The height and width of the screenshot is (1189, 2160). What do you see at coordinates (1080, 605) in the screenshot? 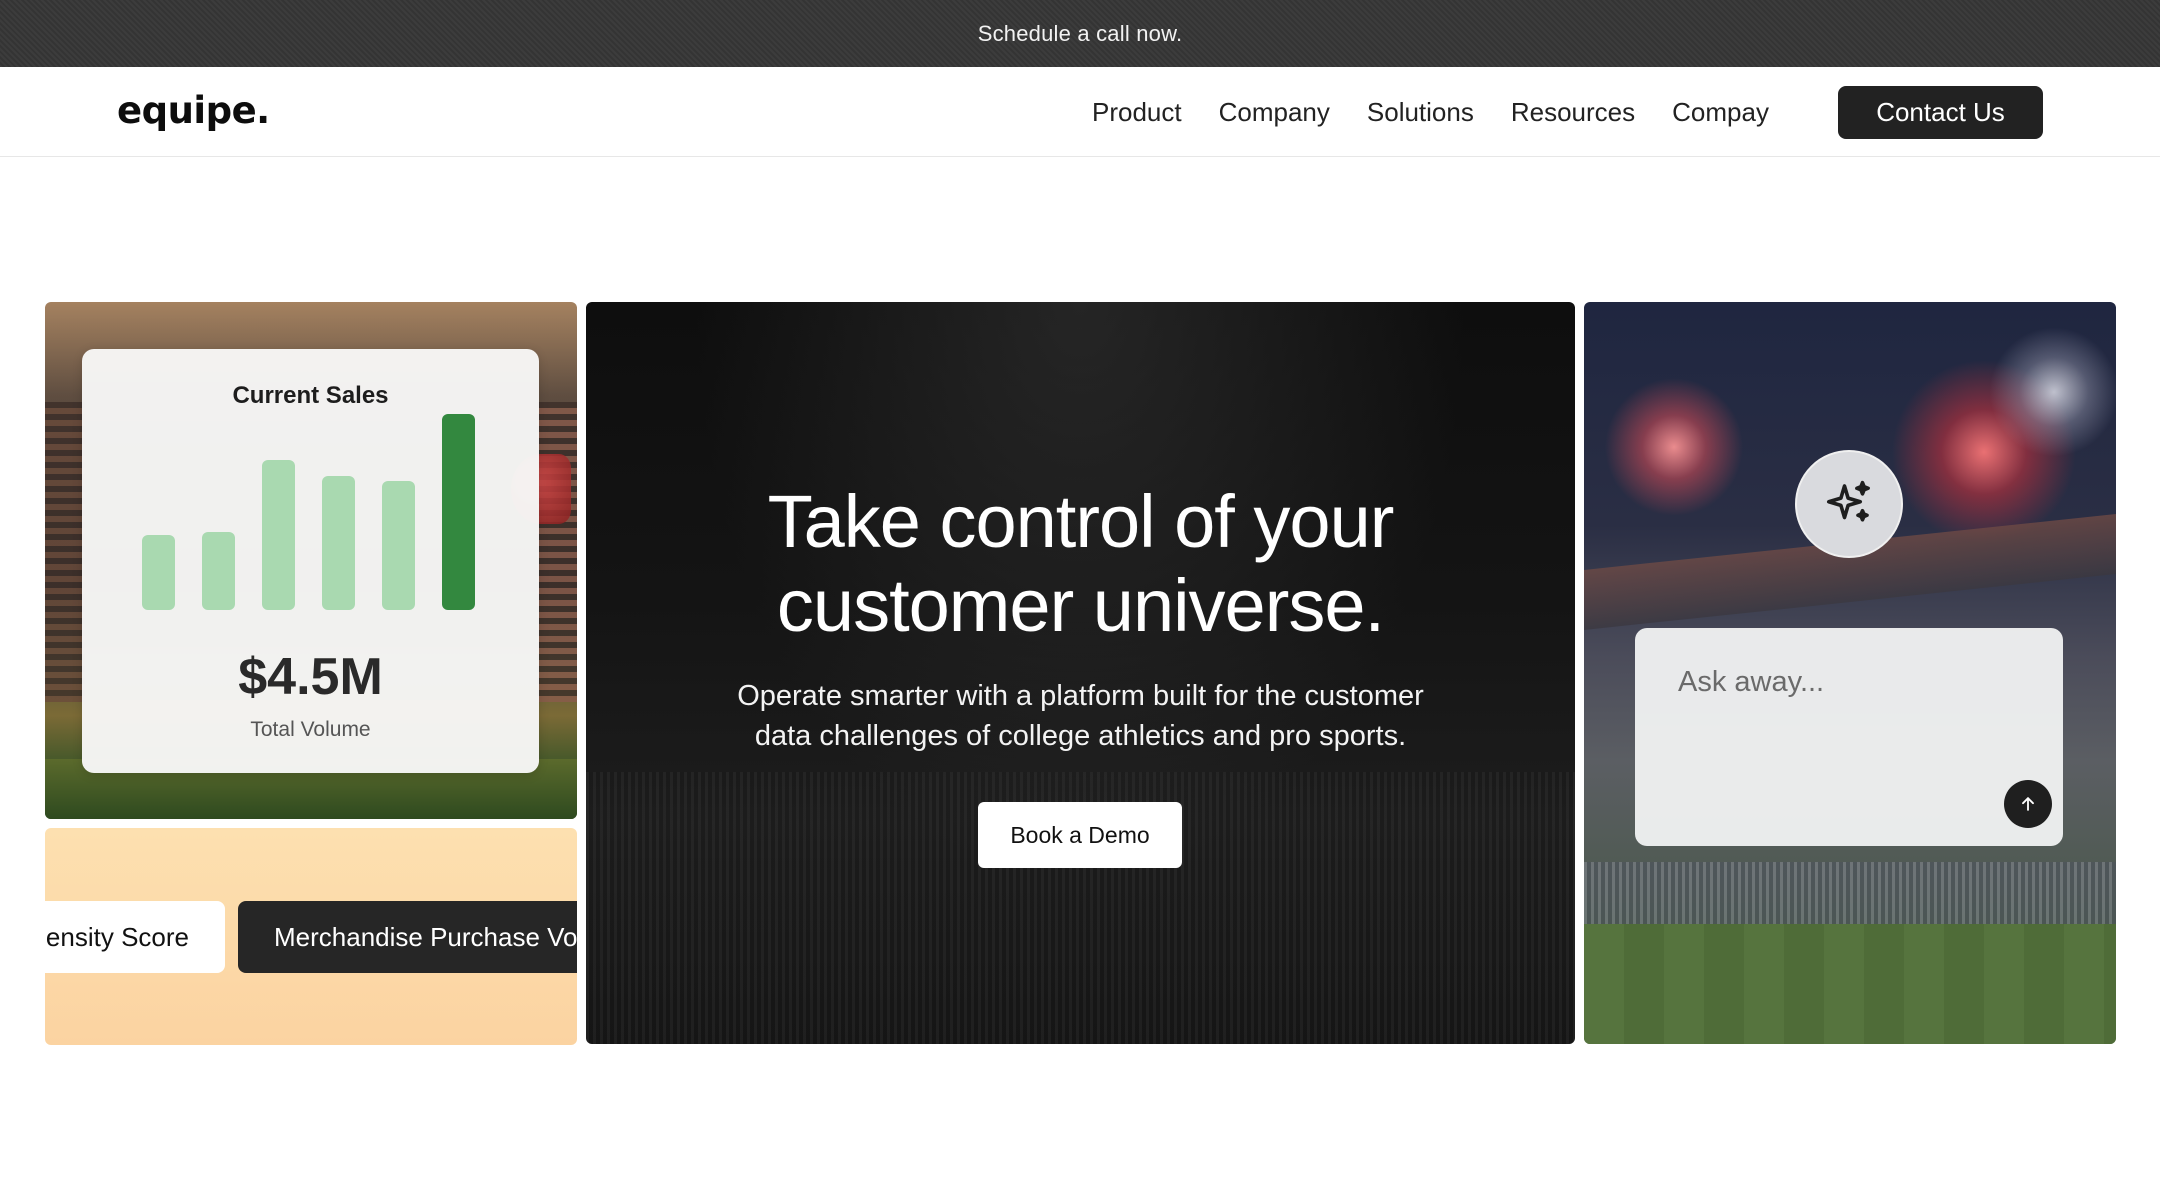
I see `hero-title-line-2: customer universe.` at bounding box center [1080, 605].